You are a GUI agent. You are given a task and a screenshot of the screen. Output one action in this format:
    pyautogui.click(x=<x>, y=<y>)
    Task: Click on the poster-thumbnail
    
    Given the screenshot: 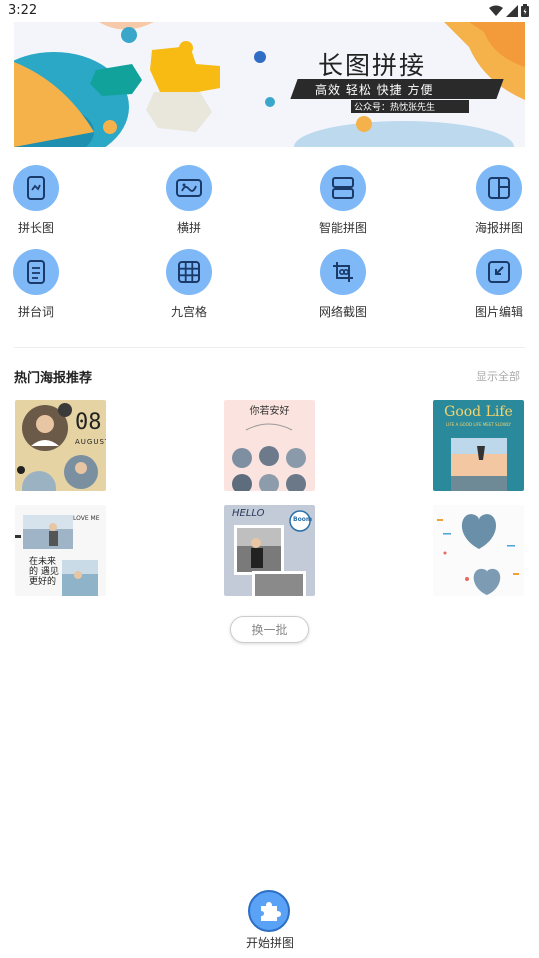 What is the action you would take?
    pyautogui.click(x=478, y=554)
    